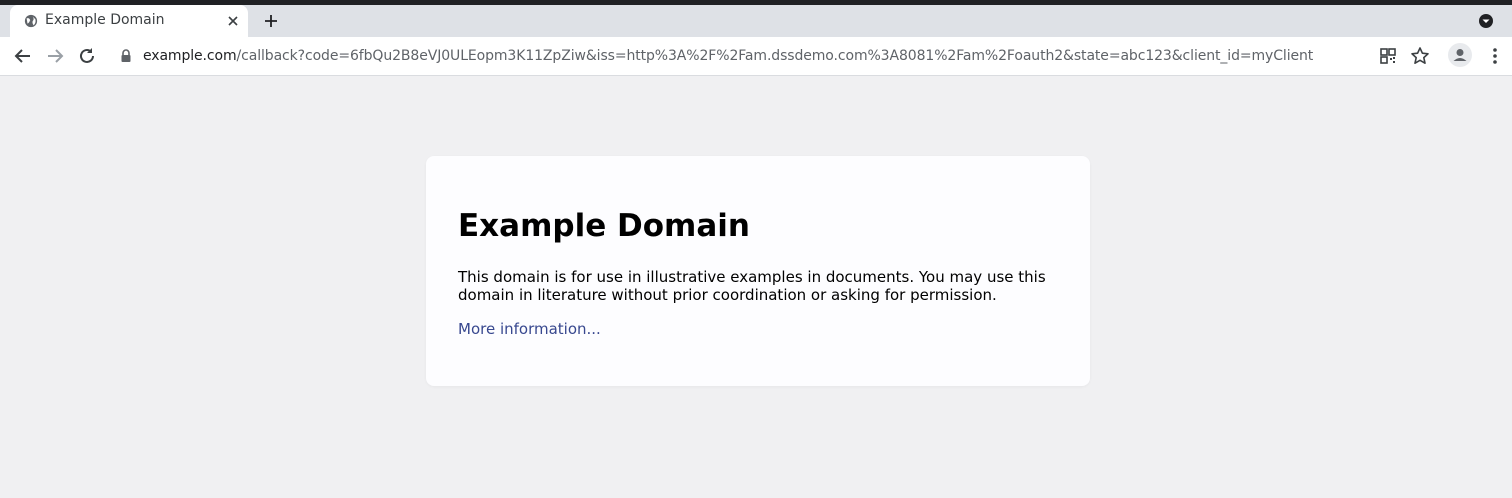 This screenshot has height=498, width=1512. Describe the element at coordinates (1486, 21) in the screenshot. I see `chevron-down-circle-icon` at that location.